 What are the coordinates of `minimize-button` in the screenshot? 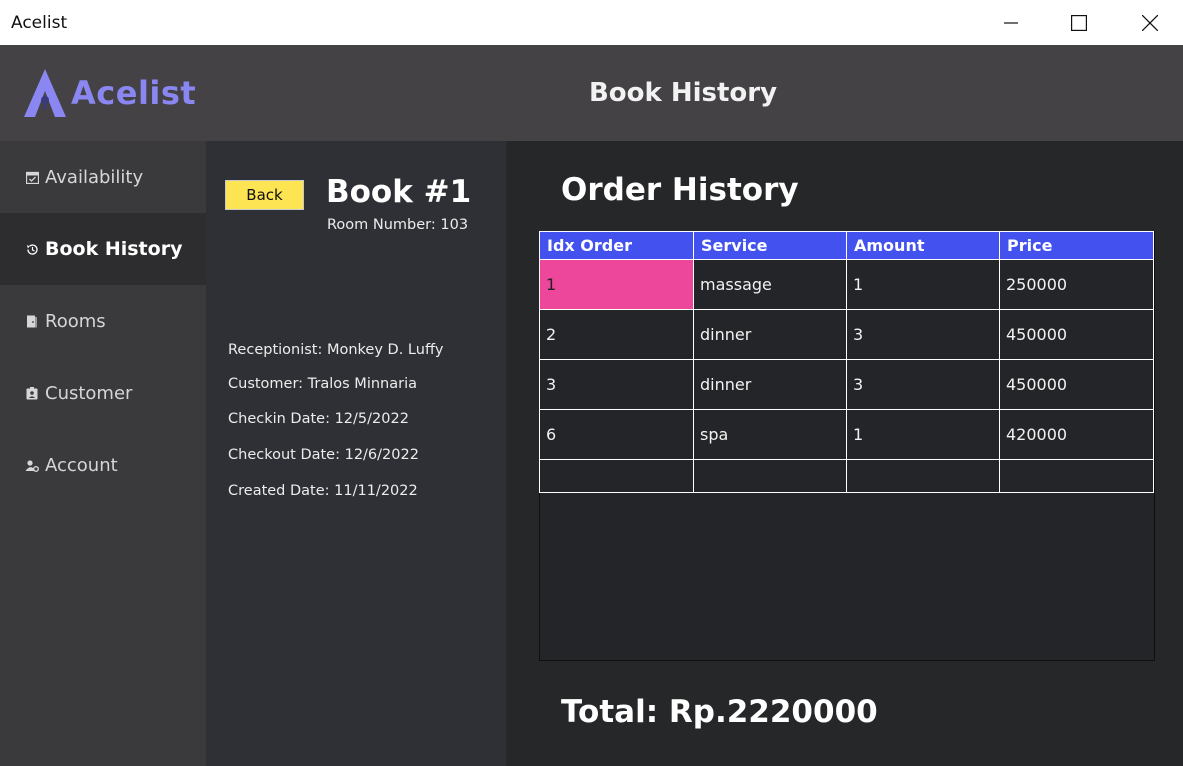 It's located at (1011, 22).